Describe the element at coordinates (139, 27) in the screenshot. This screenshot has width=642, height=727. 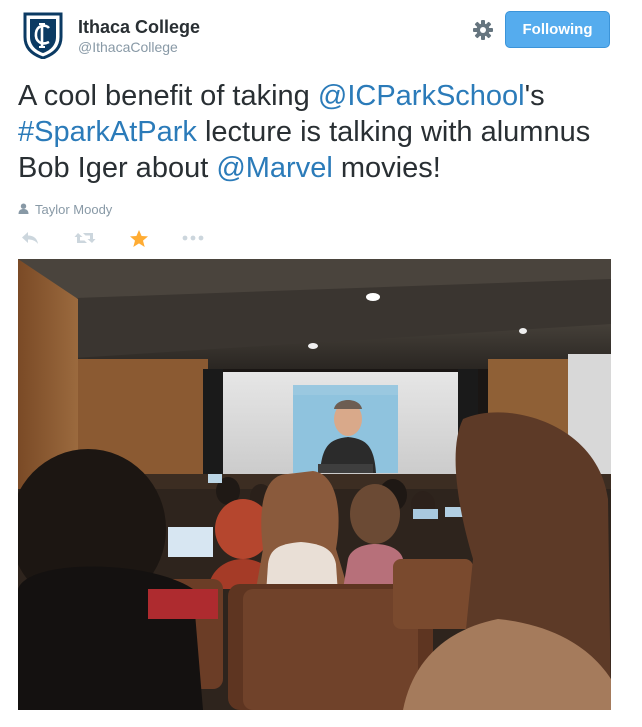
I see `display-name: Ithaca College` at that location.